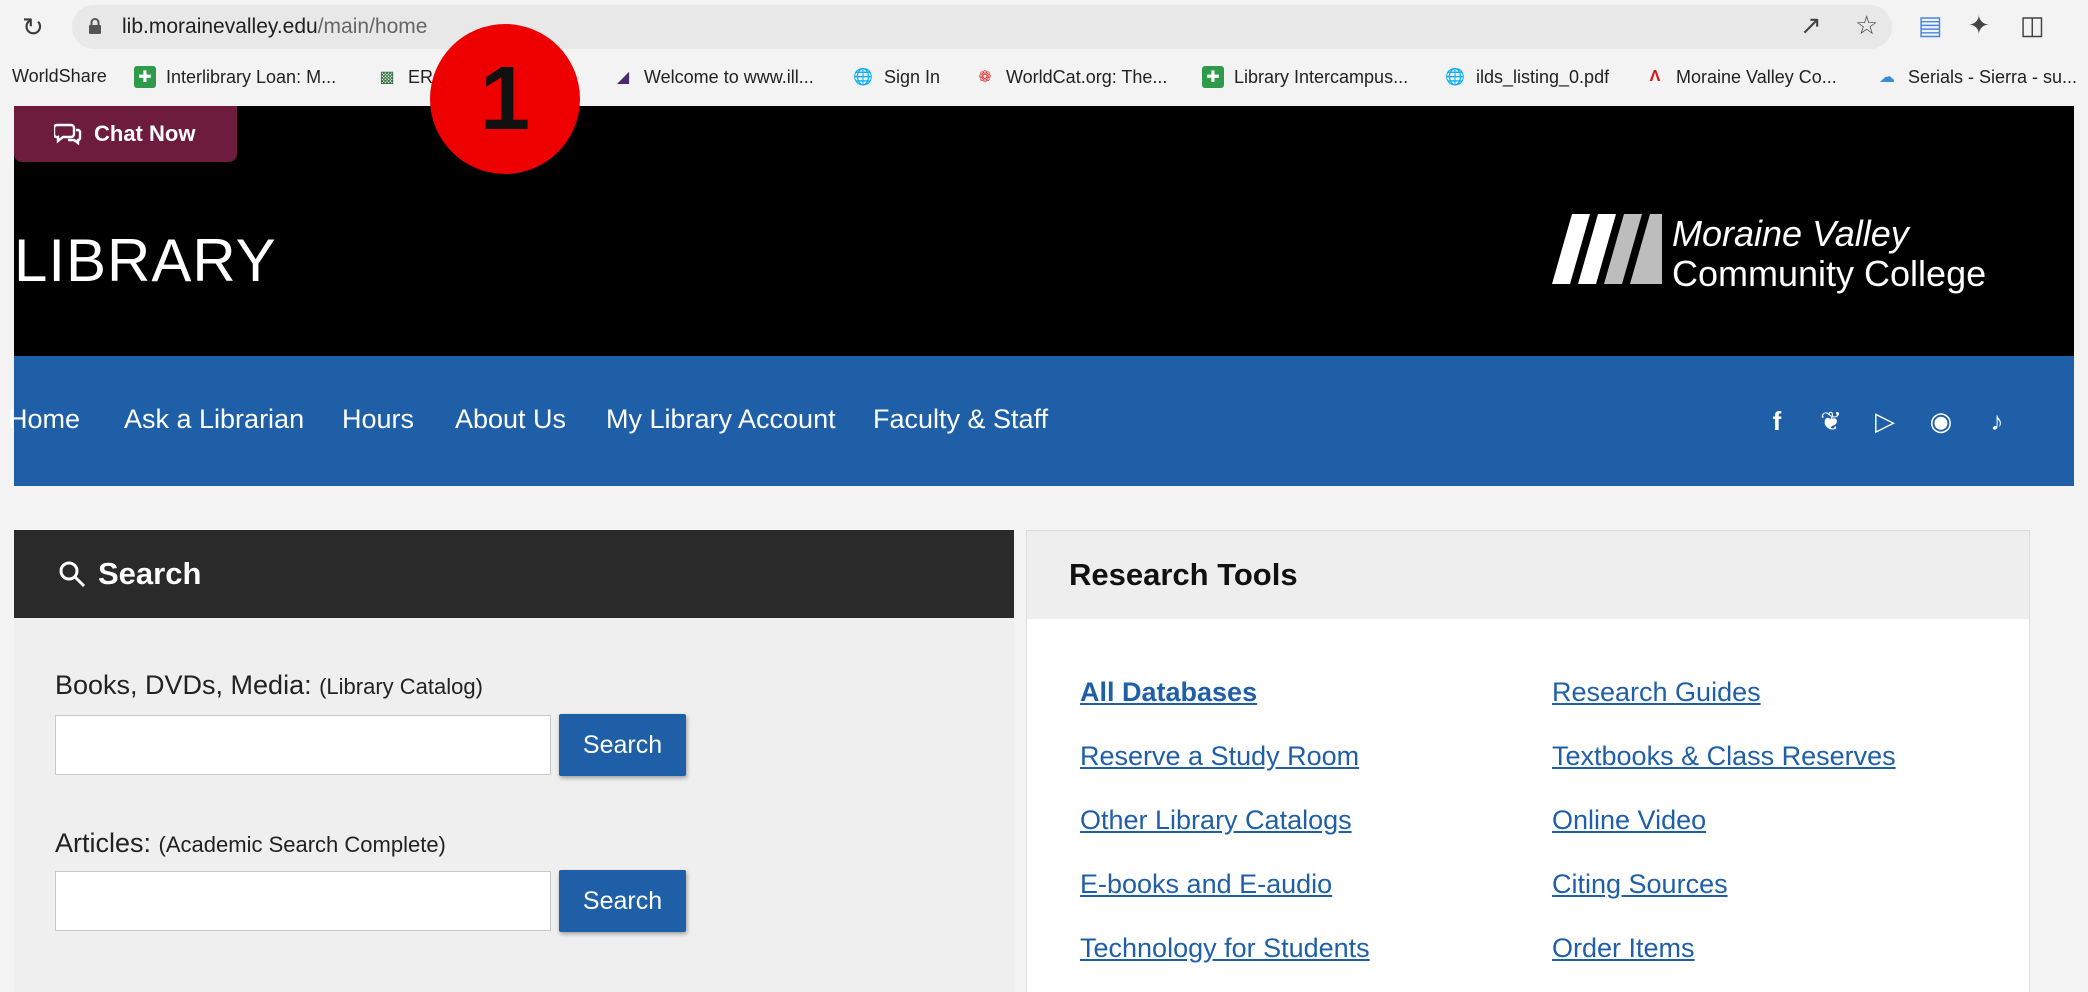  Describe the element at coordinates (1607, 249) in the screenshot. I see `mvcc-logo-icon` at that location.